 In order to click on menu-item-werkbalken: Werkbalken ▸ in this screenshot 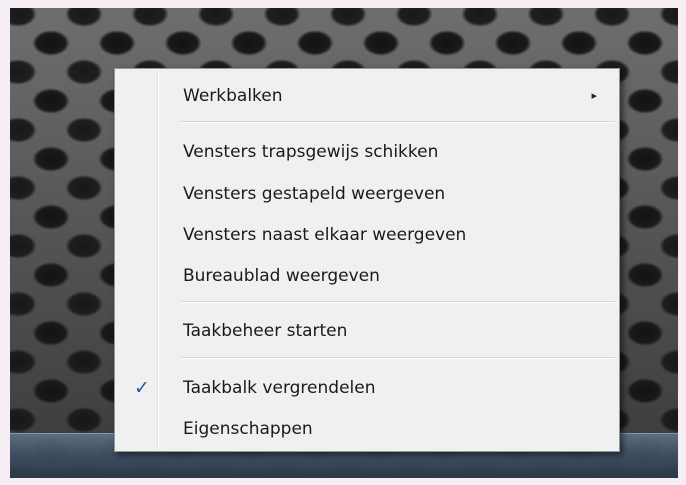, I will do `click(367, 96)`.